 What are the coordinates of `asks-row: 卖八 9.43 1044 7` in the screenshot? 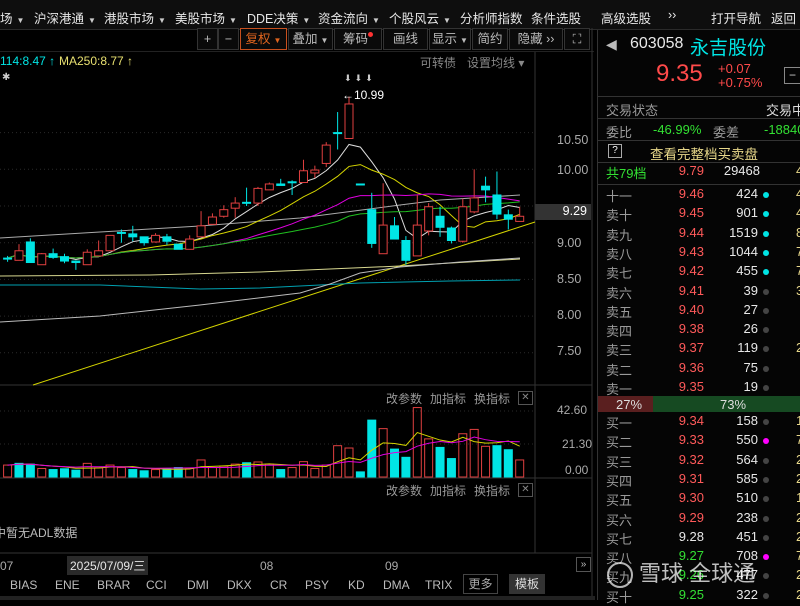 It's located at (699, 253).